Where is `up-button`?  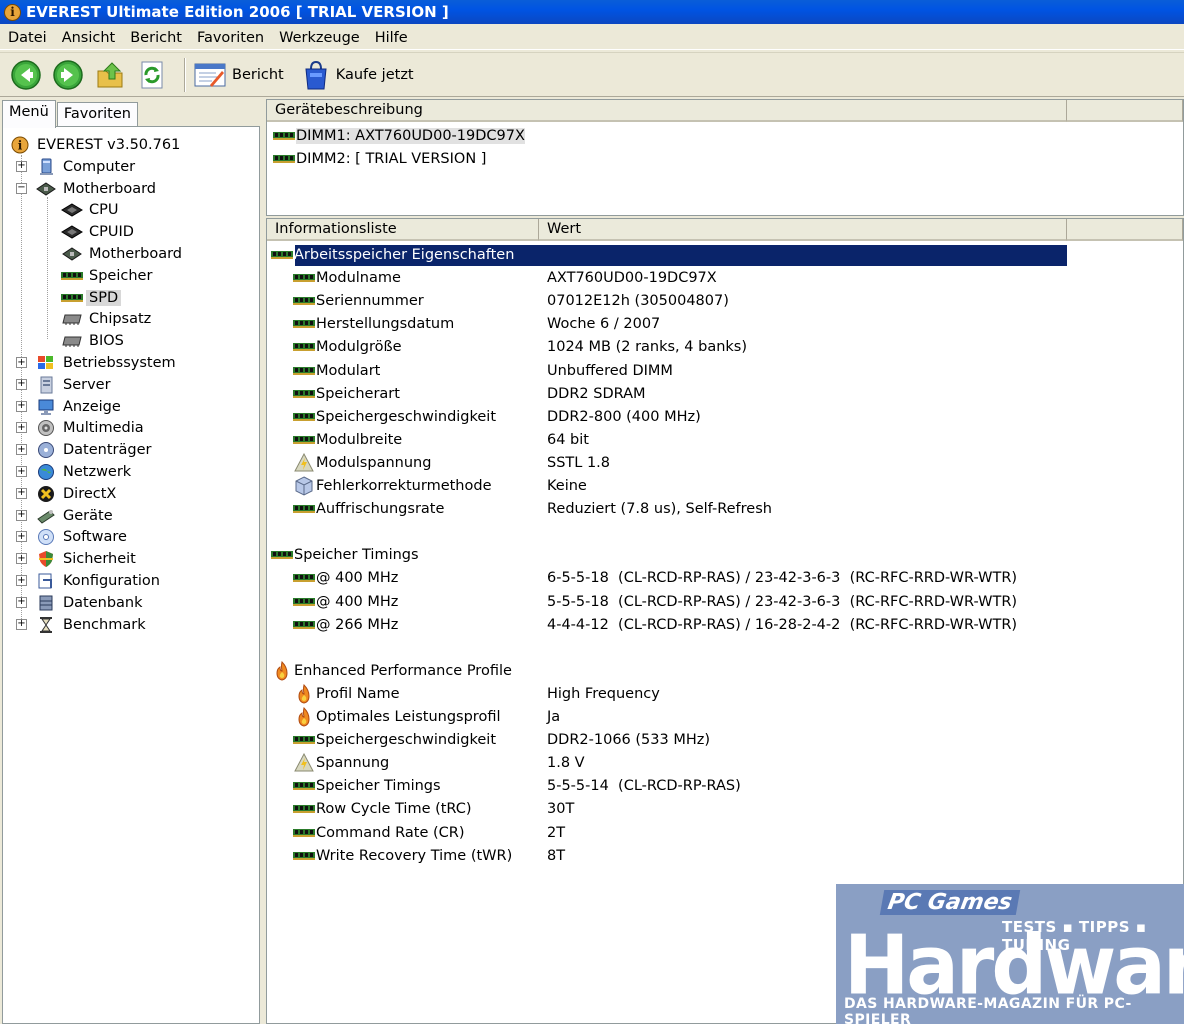 up-button is located at coordinates (110, 75).